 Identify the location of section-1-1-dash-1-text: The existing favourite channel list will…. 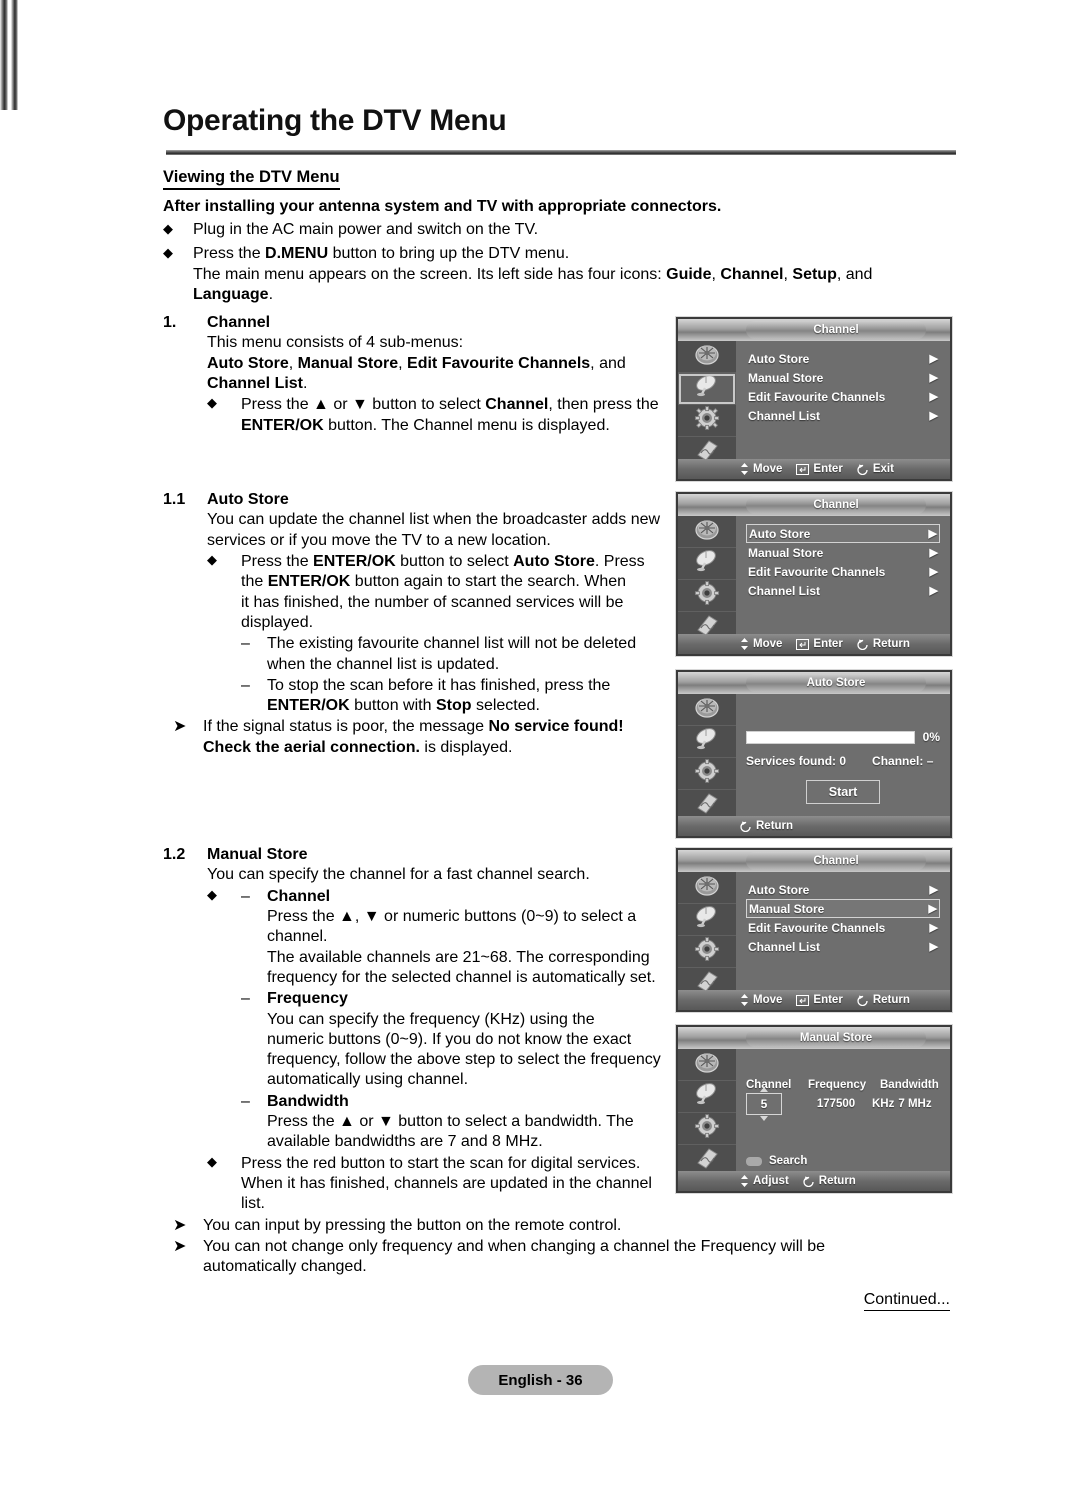
(470, 654).